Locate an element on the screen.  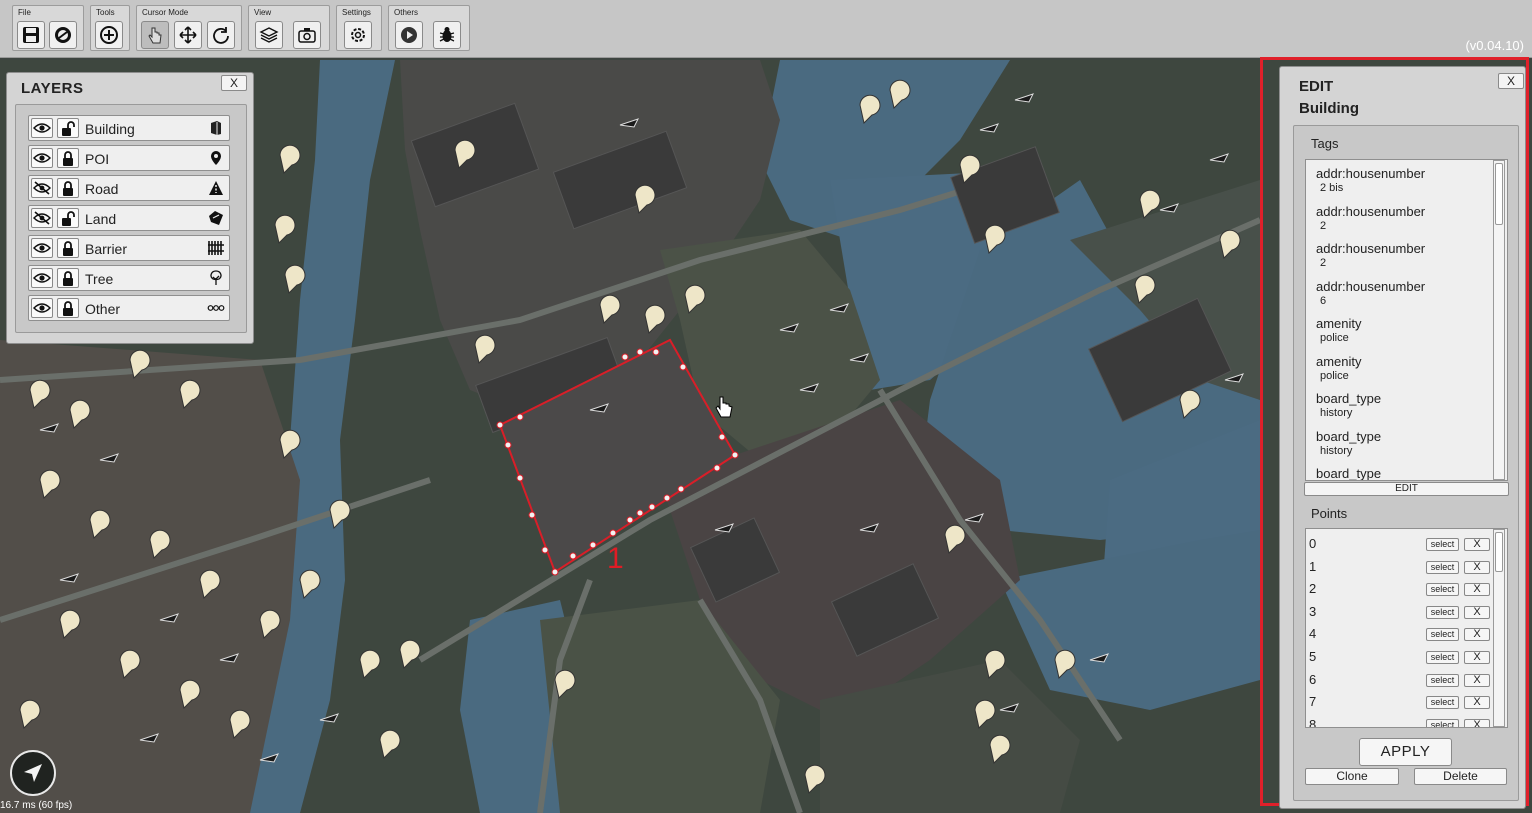
toolbar-group-settings: Settings is located at coordinates (359, 28).